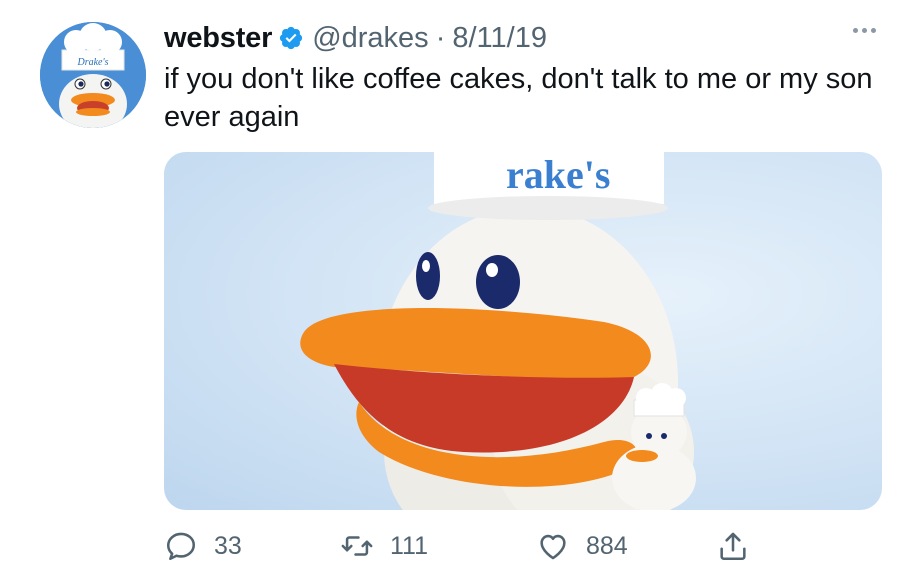 The height and width of the screenshot is (588, 920). What do you see at coordinates (384, 546) in the screenshot?
I see `retweet-button: 111` at bounding box center [384, 546].